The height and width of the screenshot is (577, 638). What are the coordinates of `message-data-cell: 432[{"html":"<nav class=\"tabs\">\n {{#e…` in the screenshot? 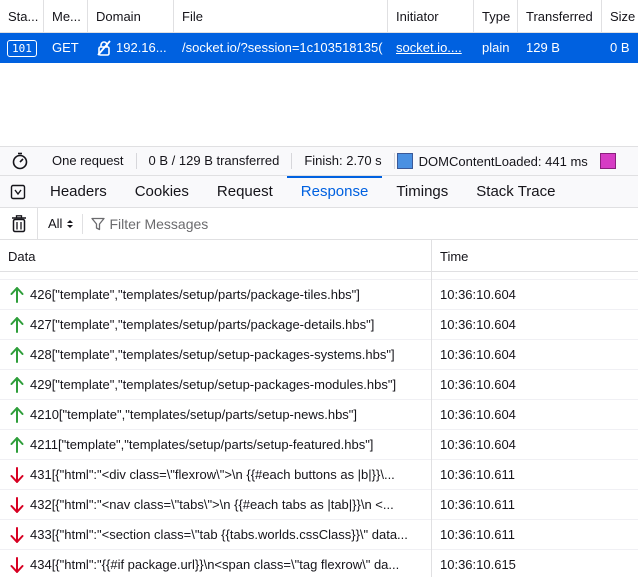 It's located at (216, 505).